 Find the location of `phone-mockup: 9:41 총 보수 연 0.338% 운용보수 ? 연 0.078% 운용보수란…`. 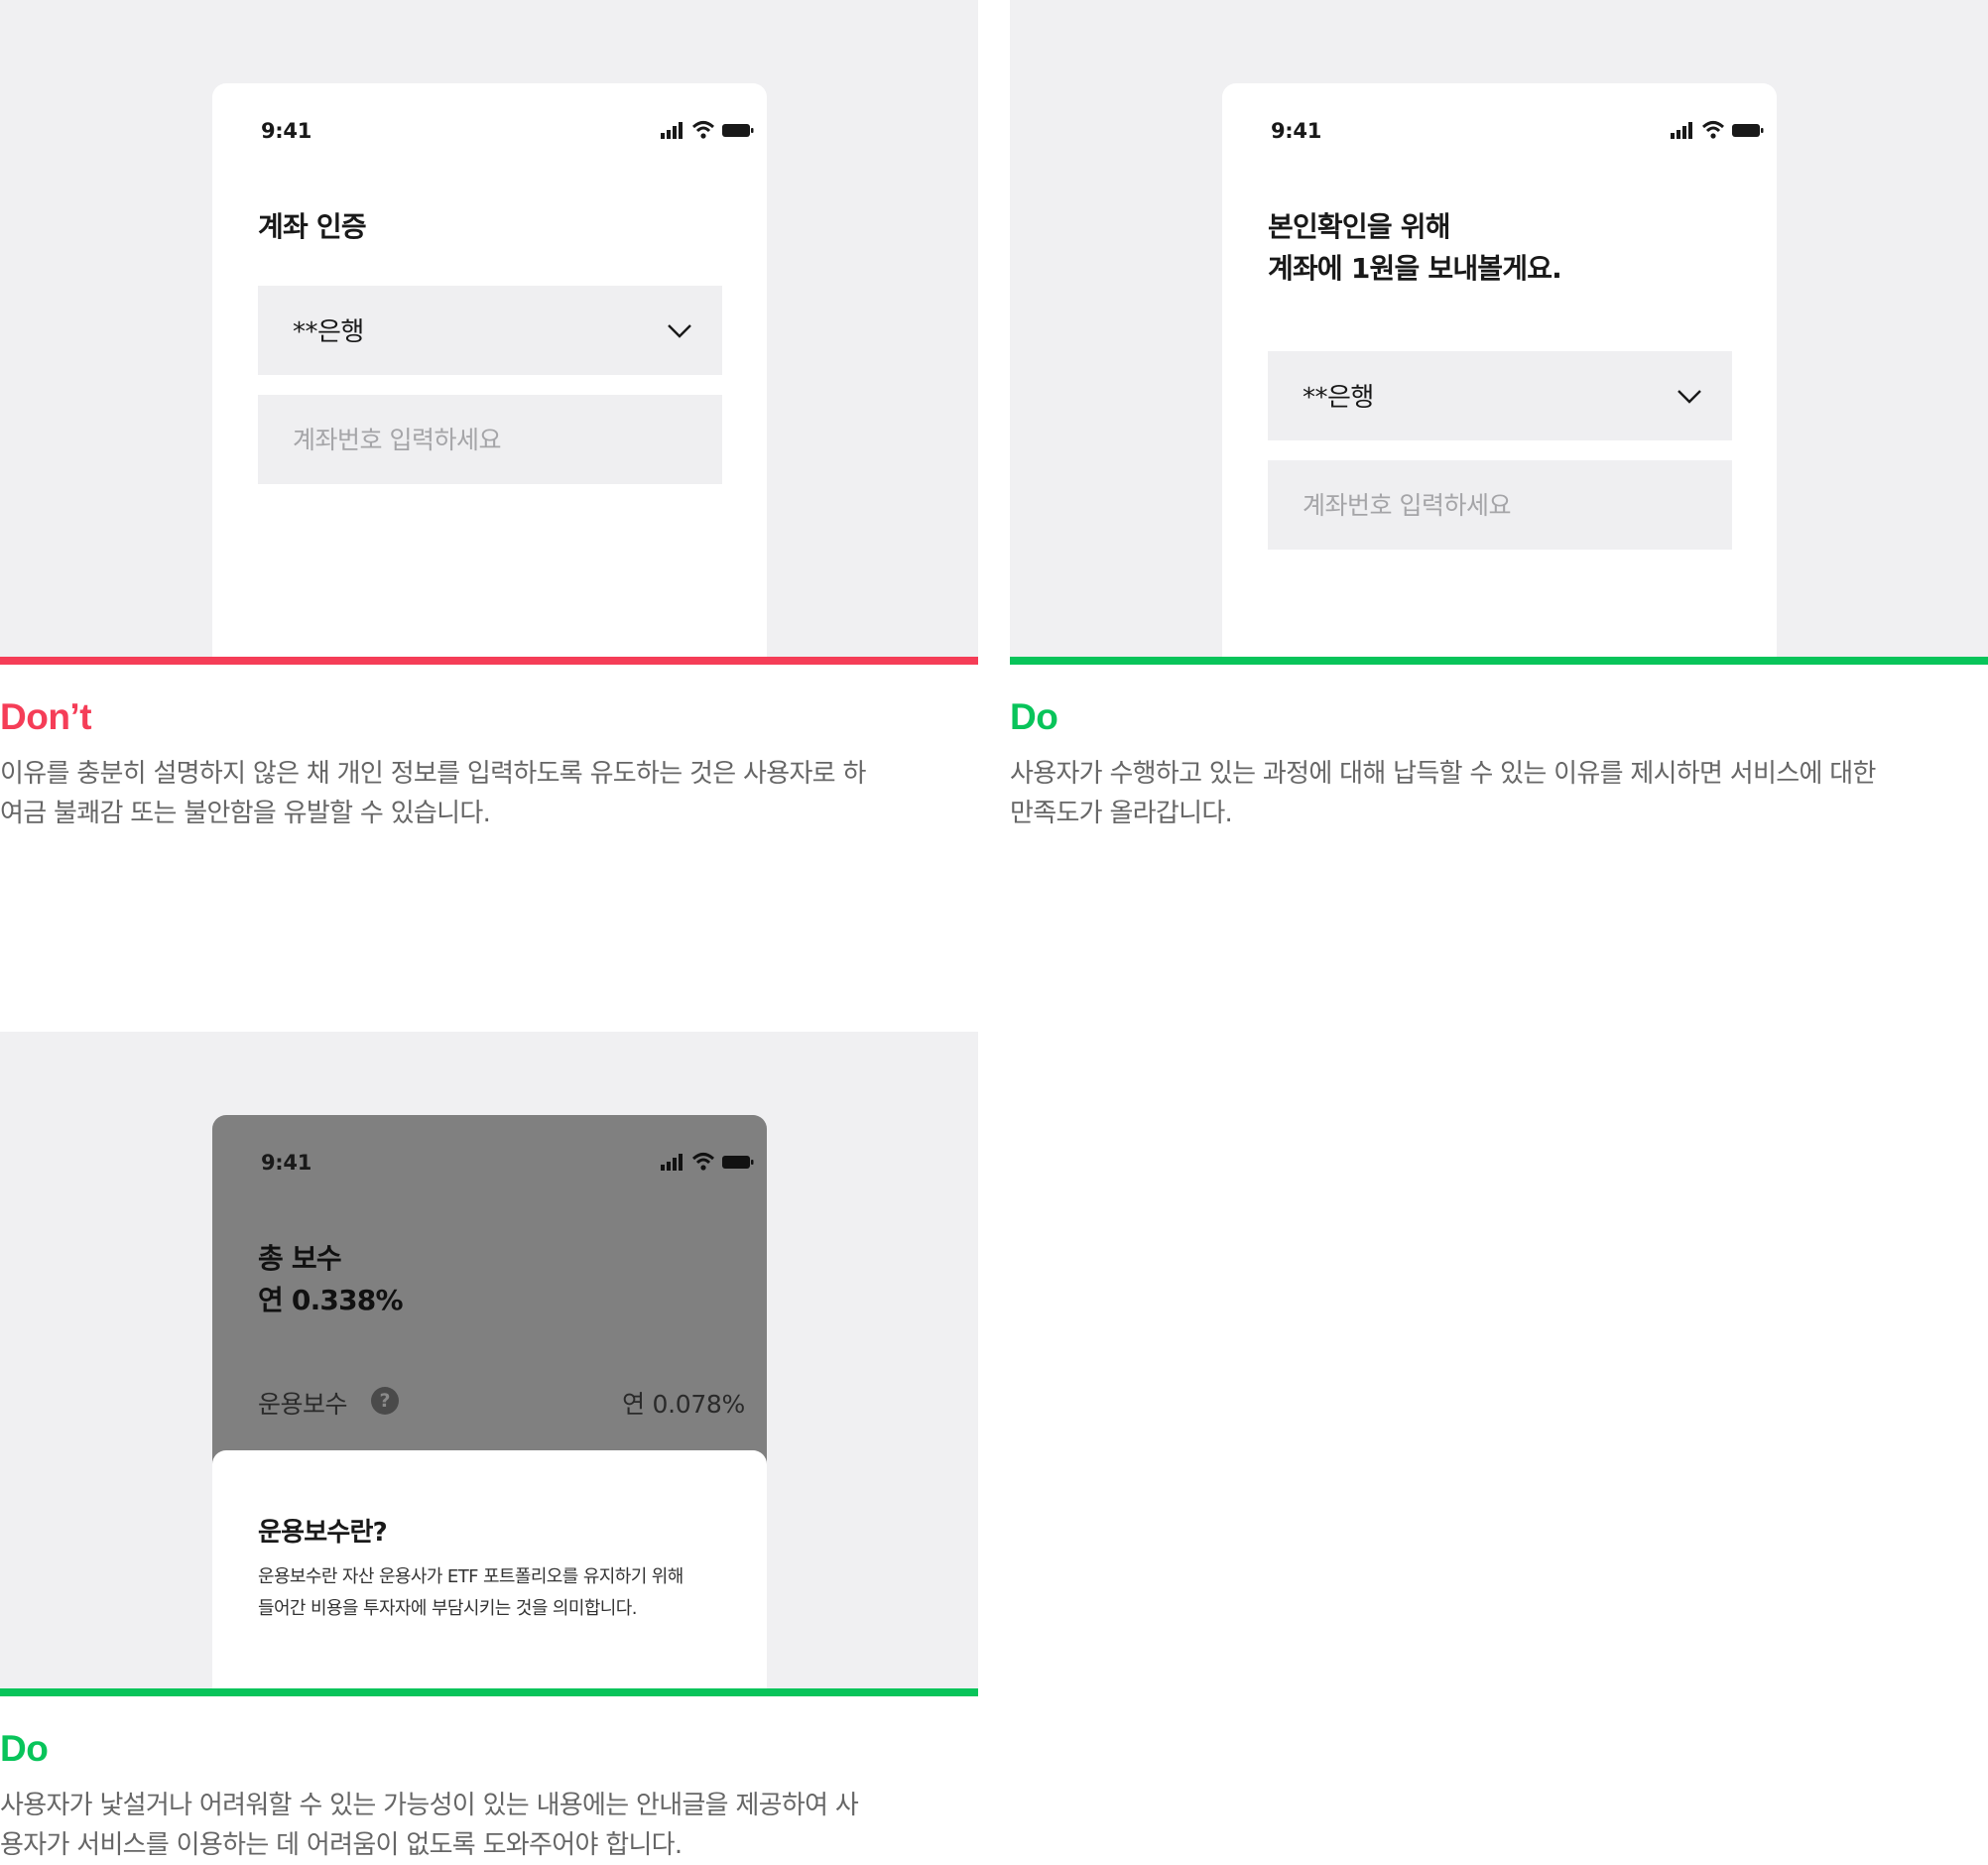

phone-mockup: 9:41 총 보수 연 0.338% 운용보수 ? 연 0.078% 운용보수란… is located at coordinates (490, 1401).